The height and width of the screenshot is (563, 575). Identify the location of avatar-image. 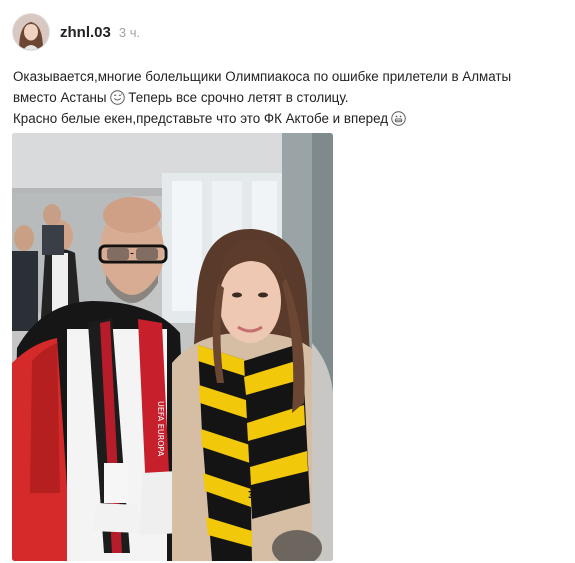
(31, 32).